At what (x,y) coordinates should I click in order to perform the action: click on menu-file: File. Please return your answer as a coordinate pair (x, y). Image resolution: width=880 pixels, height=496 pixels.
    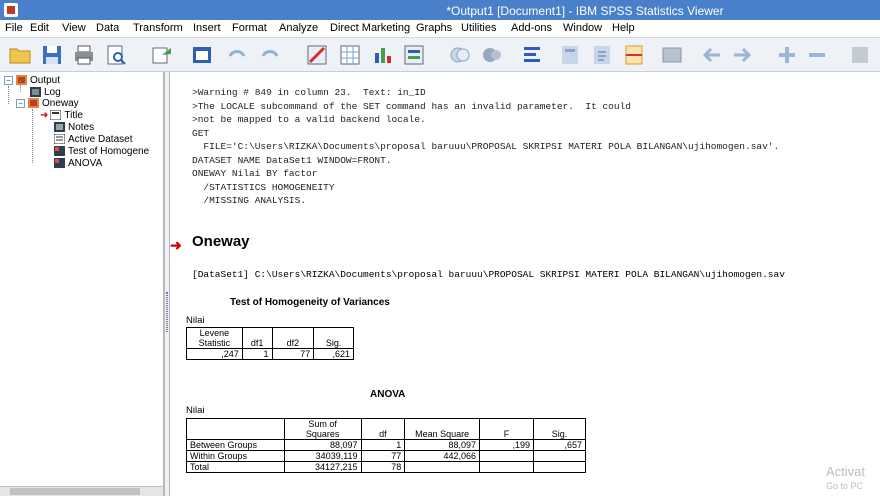
    Looking at the image, I should click on (14, 28).